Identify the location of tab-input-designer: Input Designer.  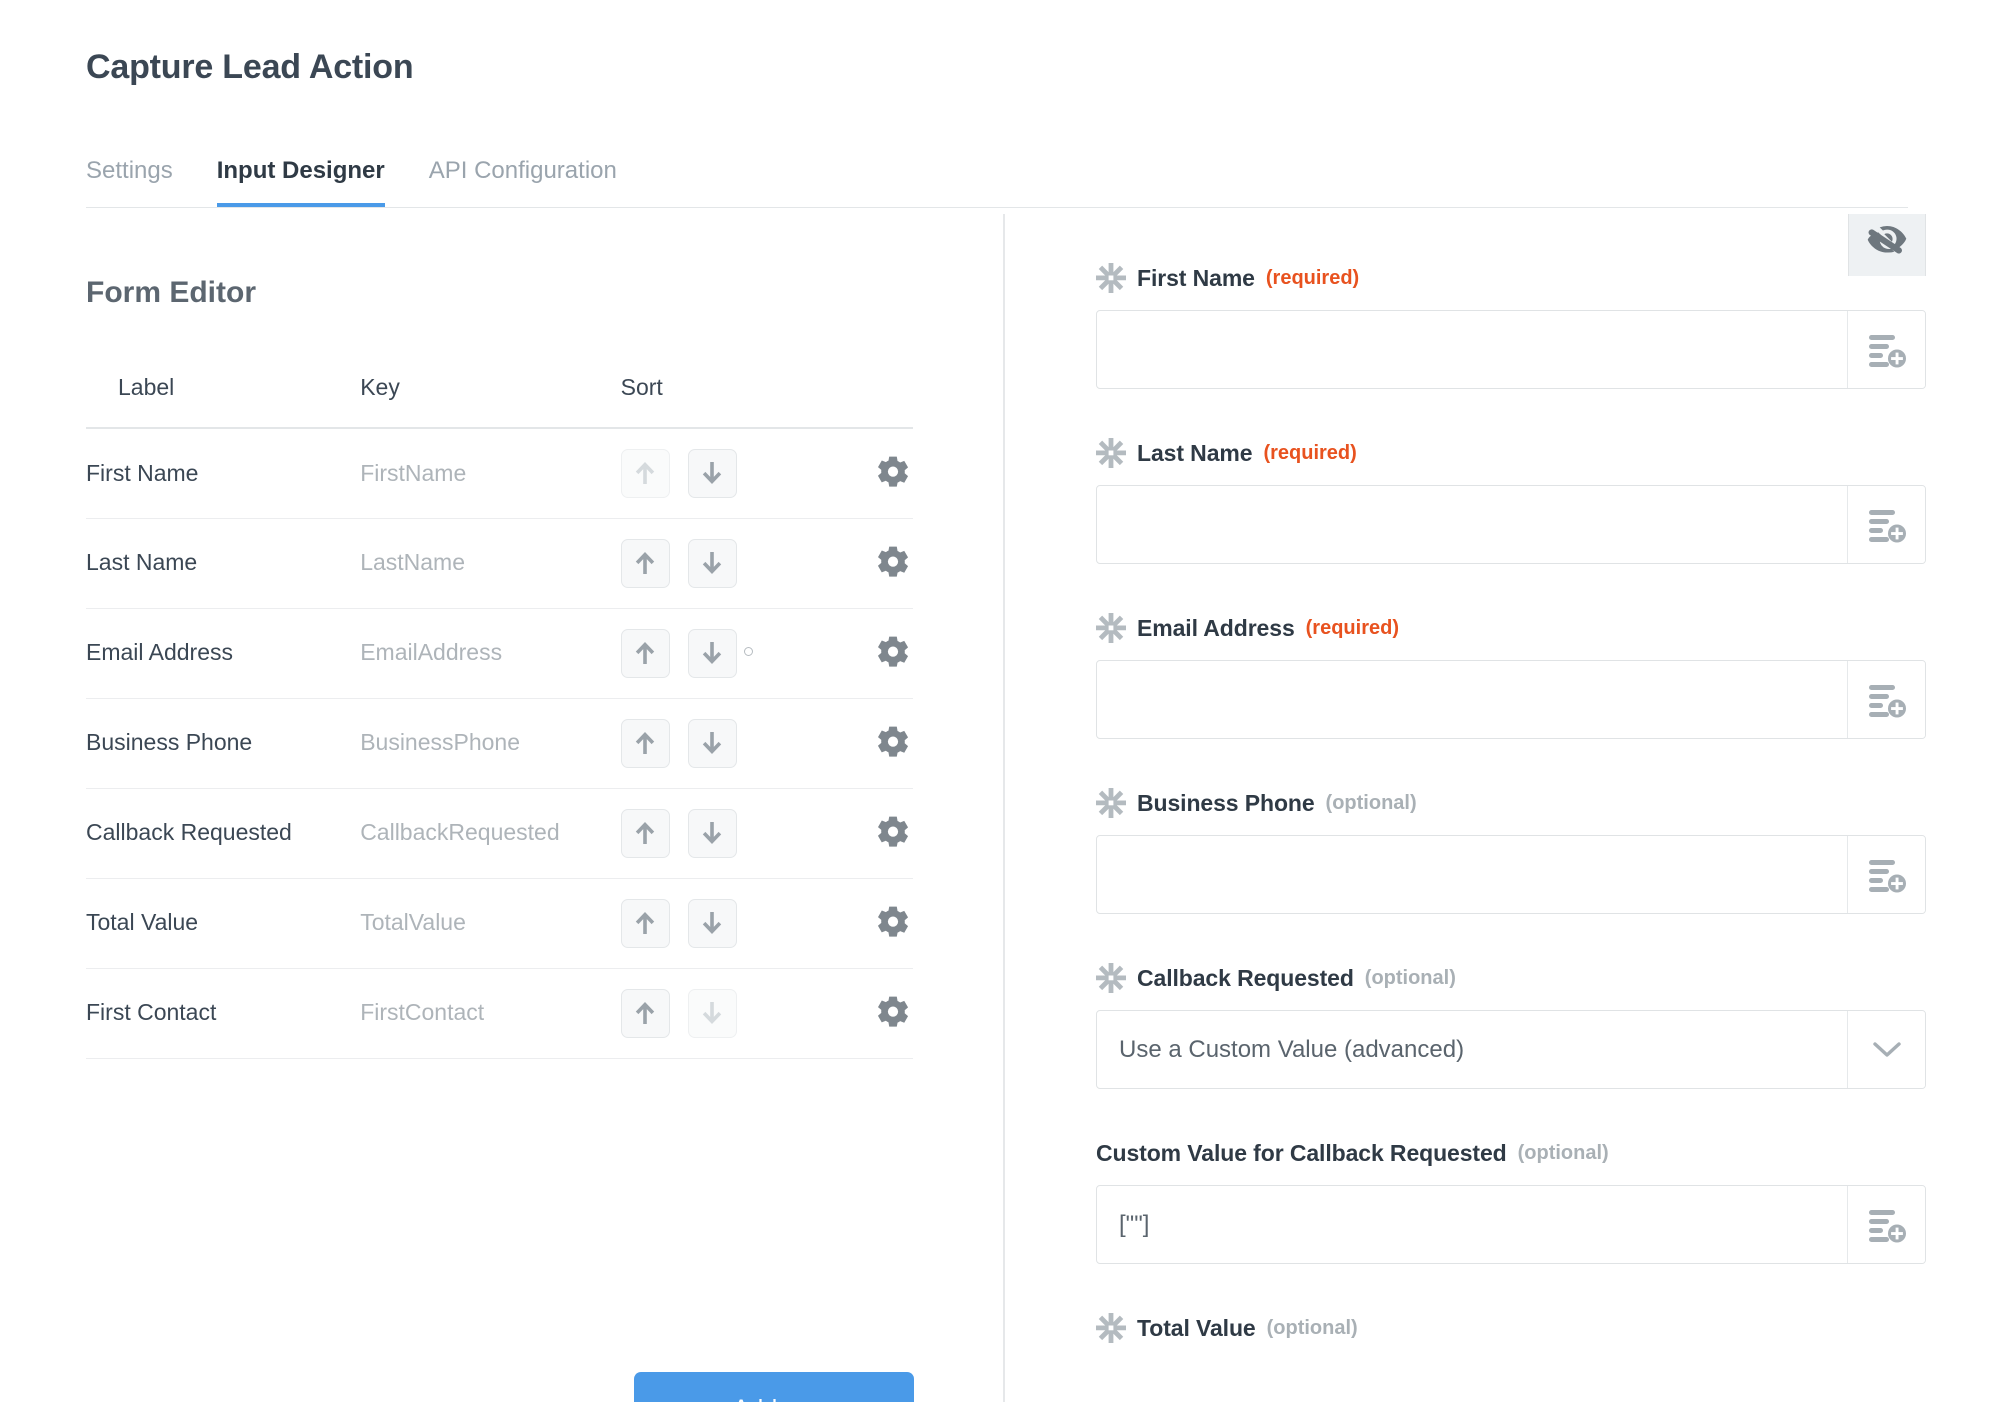
(300, 183).